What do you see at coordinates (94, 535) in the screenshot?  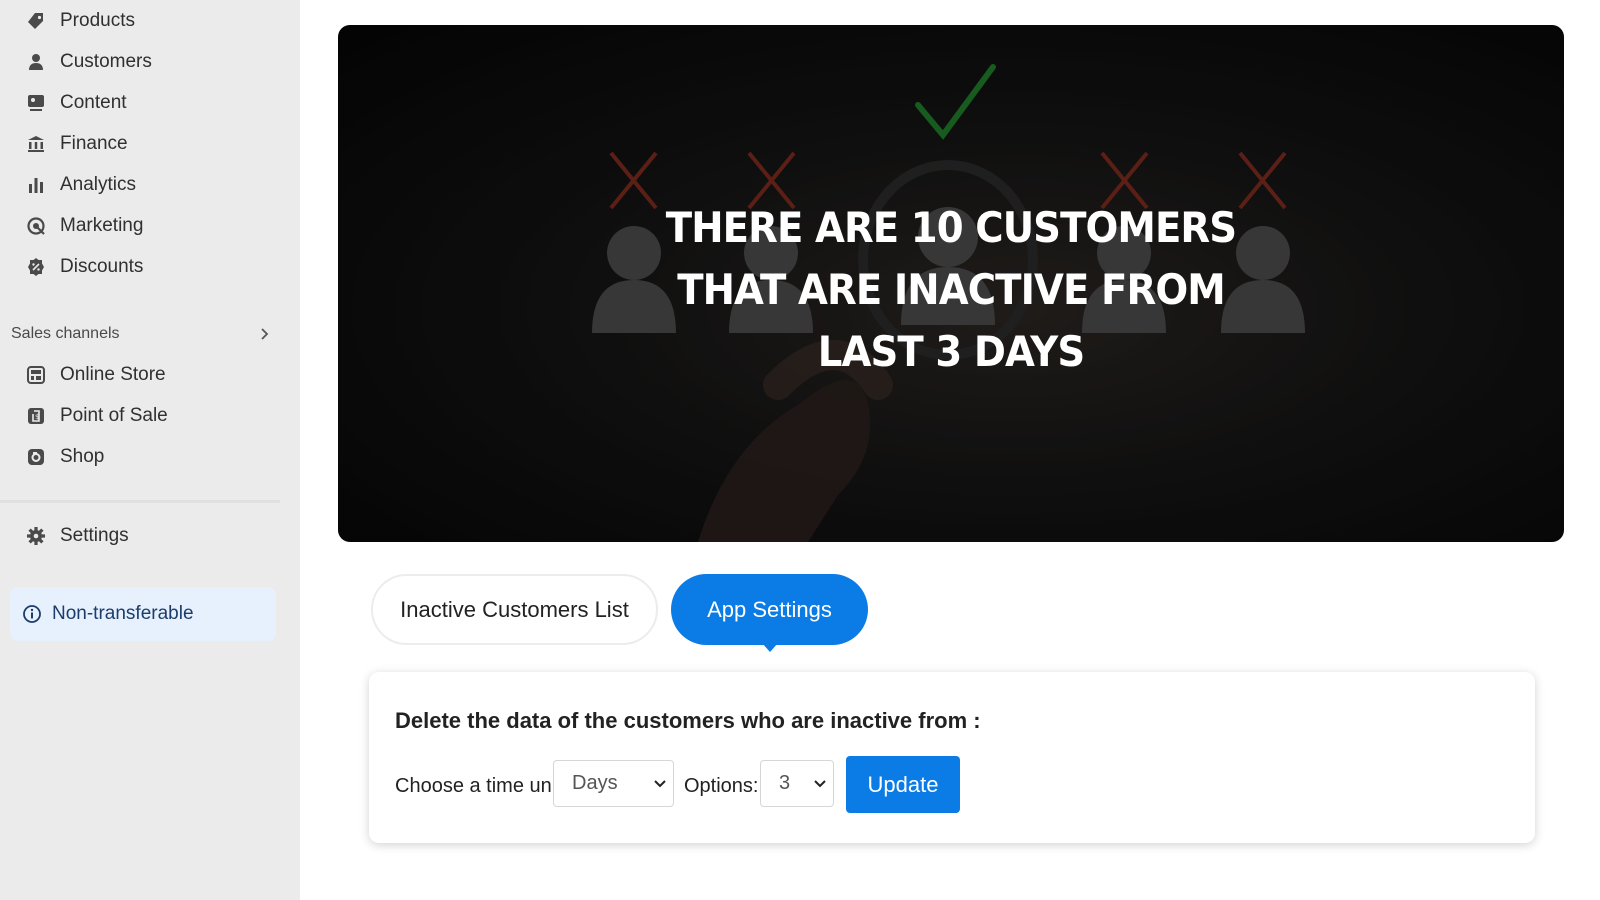 I see `sidebar-item-label: Settings` at bounding box center [94, 535].